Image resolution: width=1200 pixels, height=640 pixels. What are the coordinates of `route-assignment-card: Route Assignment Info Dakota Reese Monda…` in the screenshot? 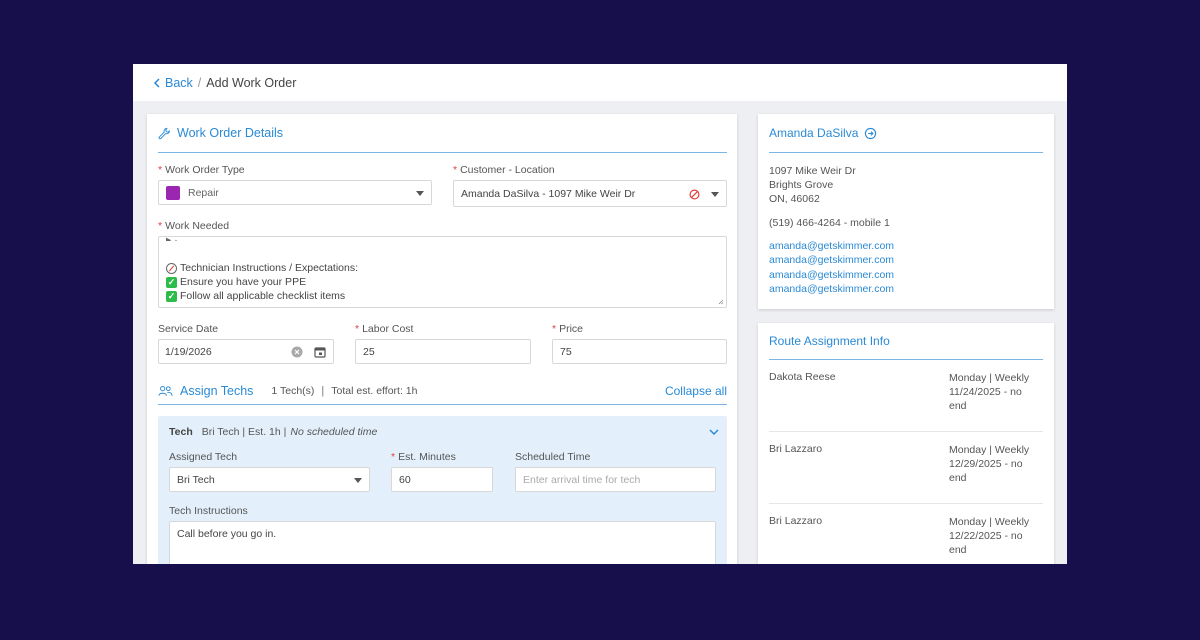 It's located at (906, 443).